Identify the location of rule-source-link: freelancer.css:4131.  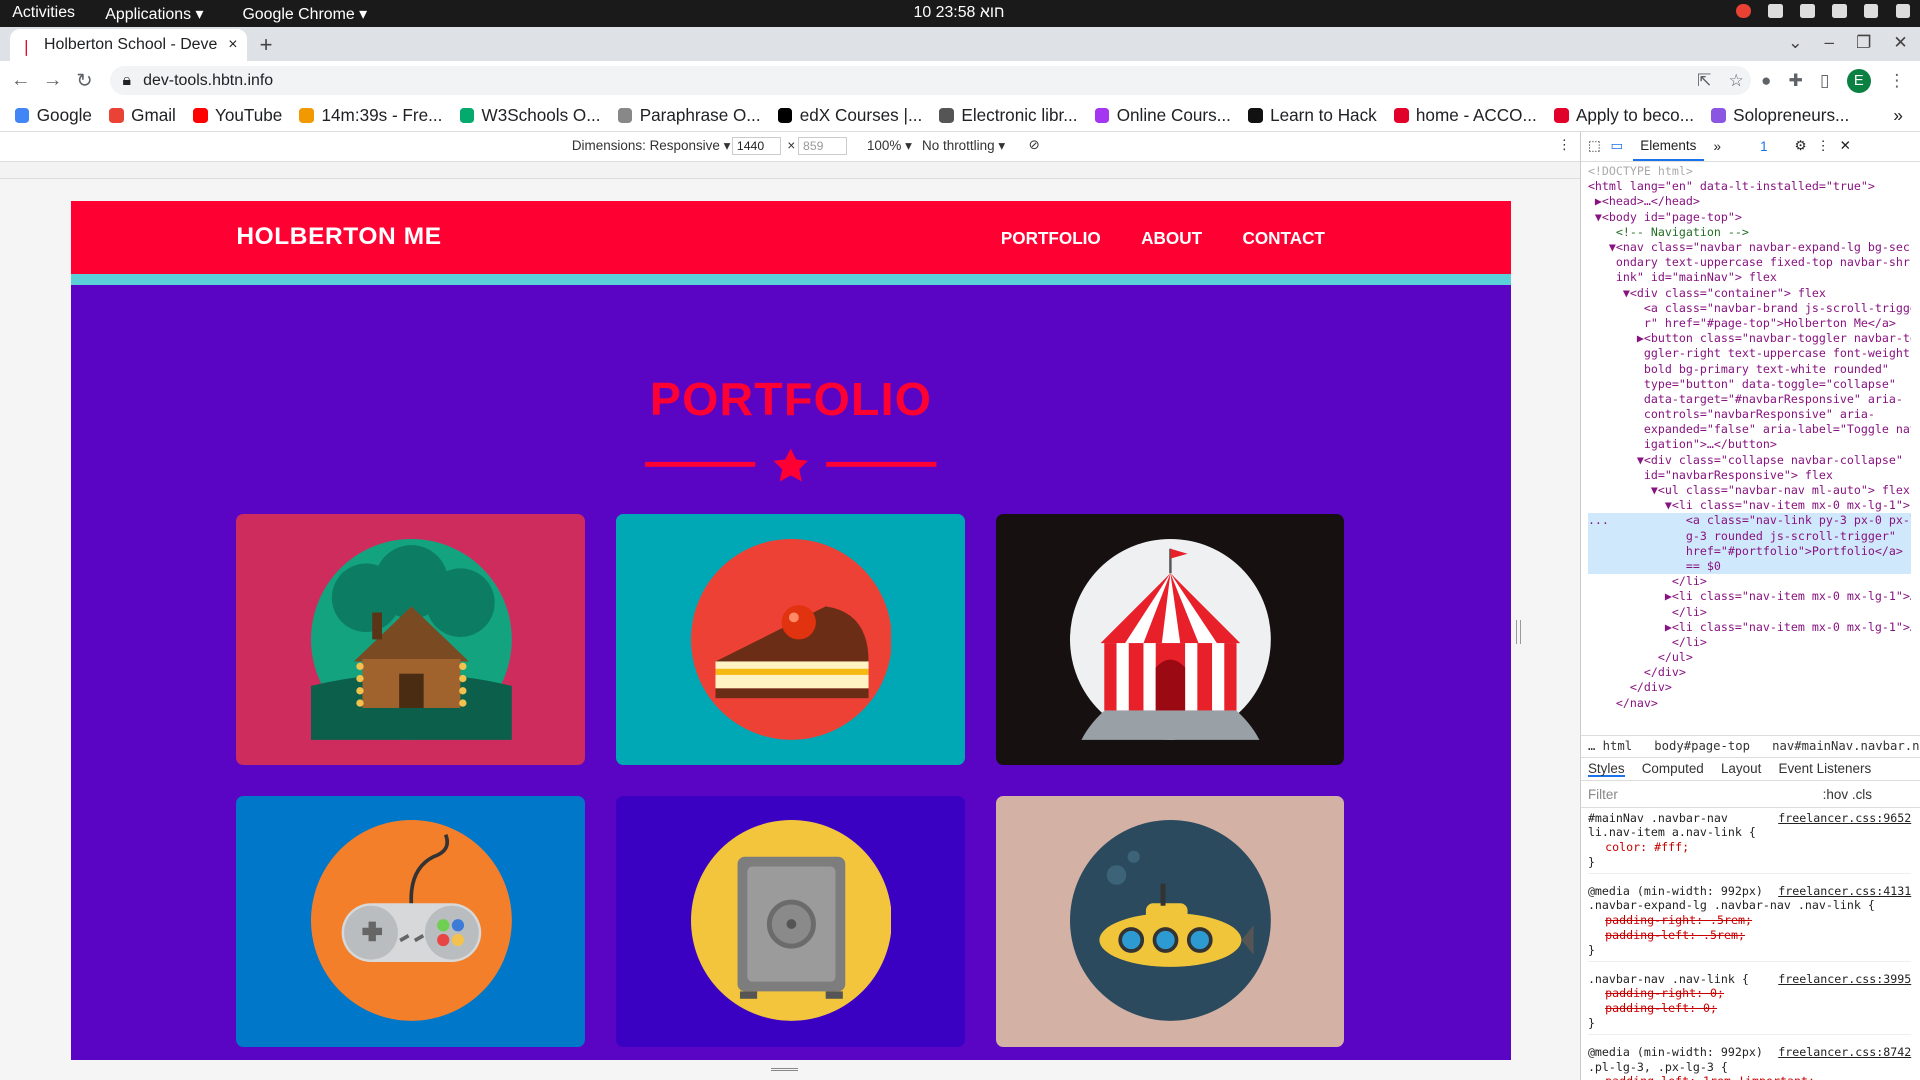
(1844, 891).